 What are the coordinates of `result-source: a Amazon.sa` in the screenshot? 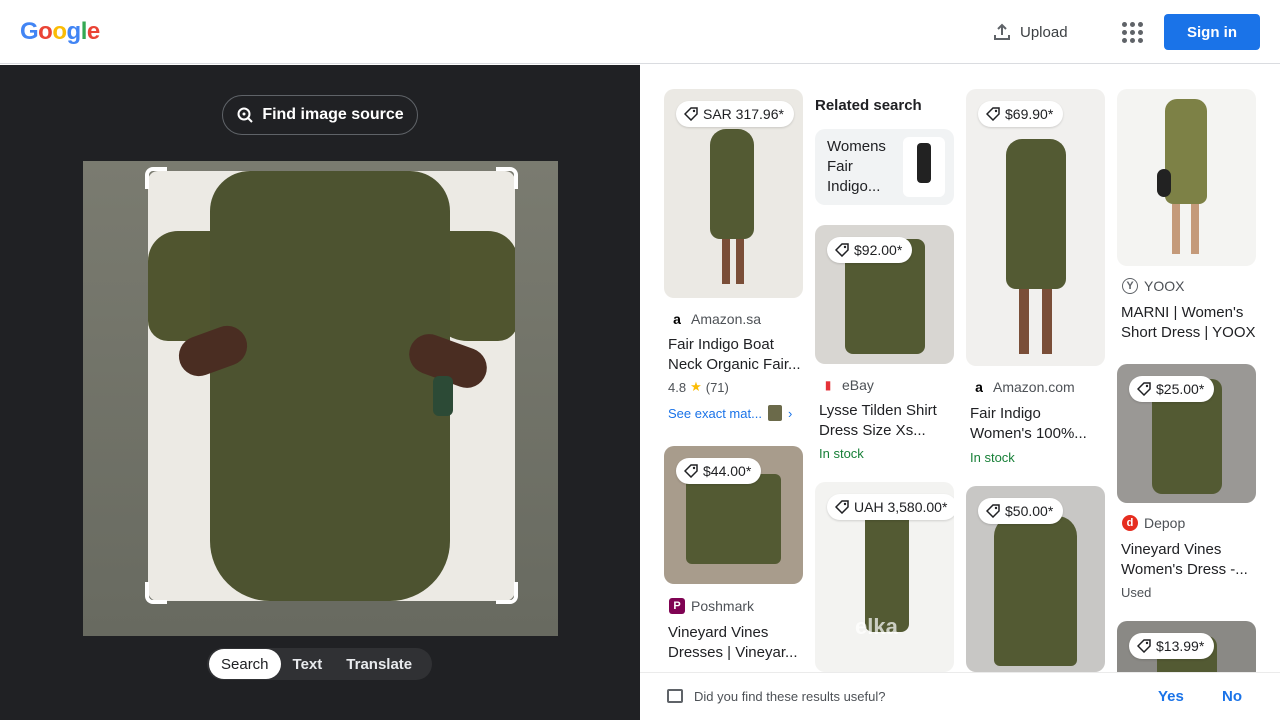 It's located at (715, 319).